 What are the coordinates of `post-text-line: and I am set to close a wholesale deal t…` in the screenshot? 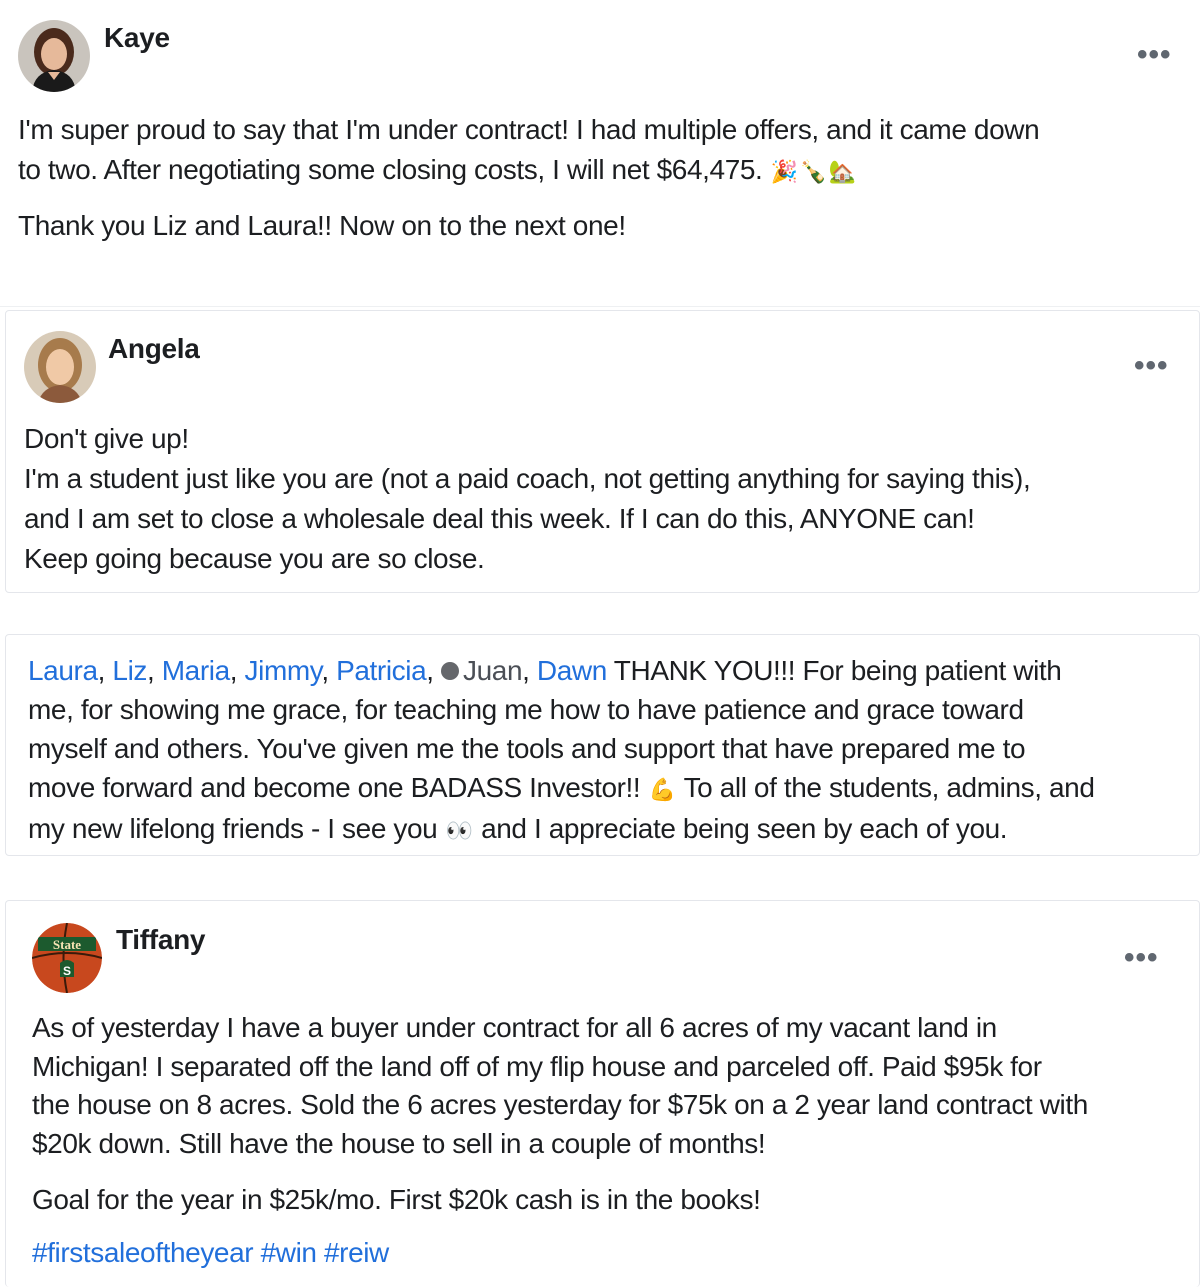 It's located at (499, 518).